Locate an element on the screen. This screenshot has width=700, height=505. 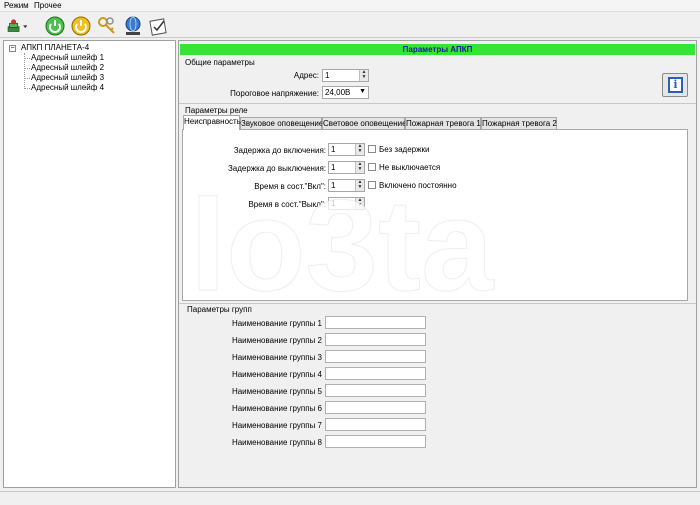
voltage-select: 24,00В ▼ is located at coordinates (345, 92).